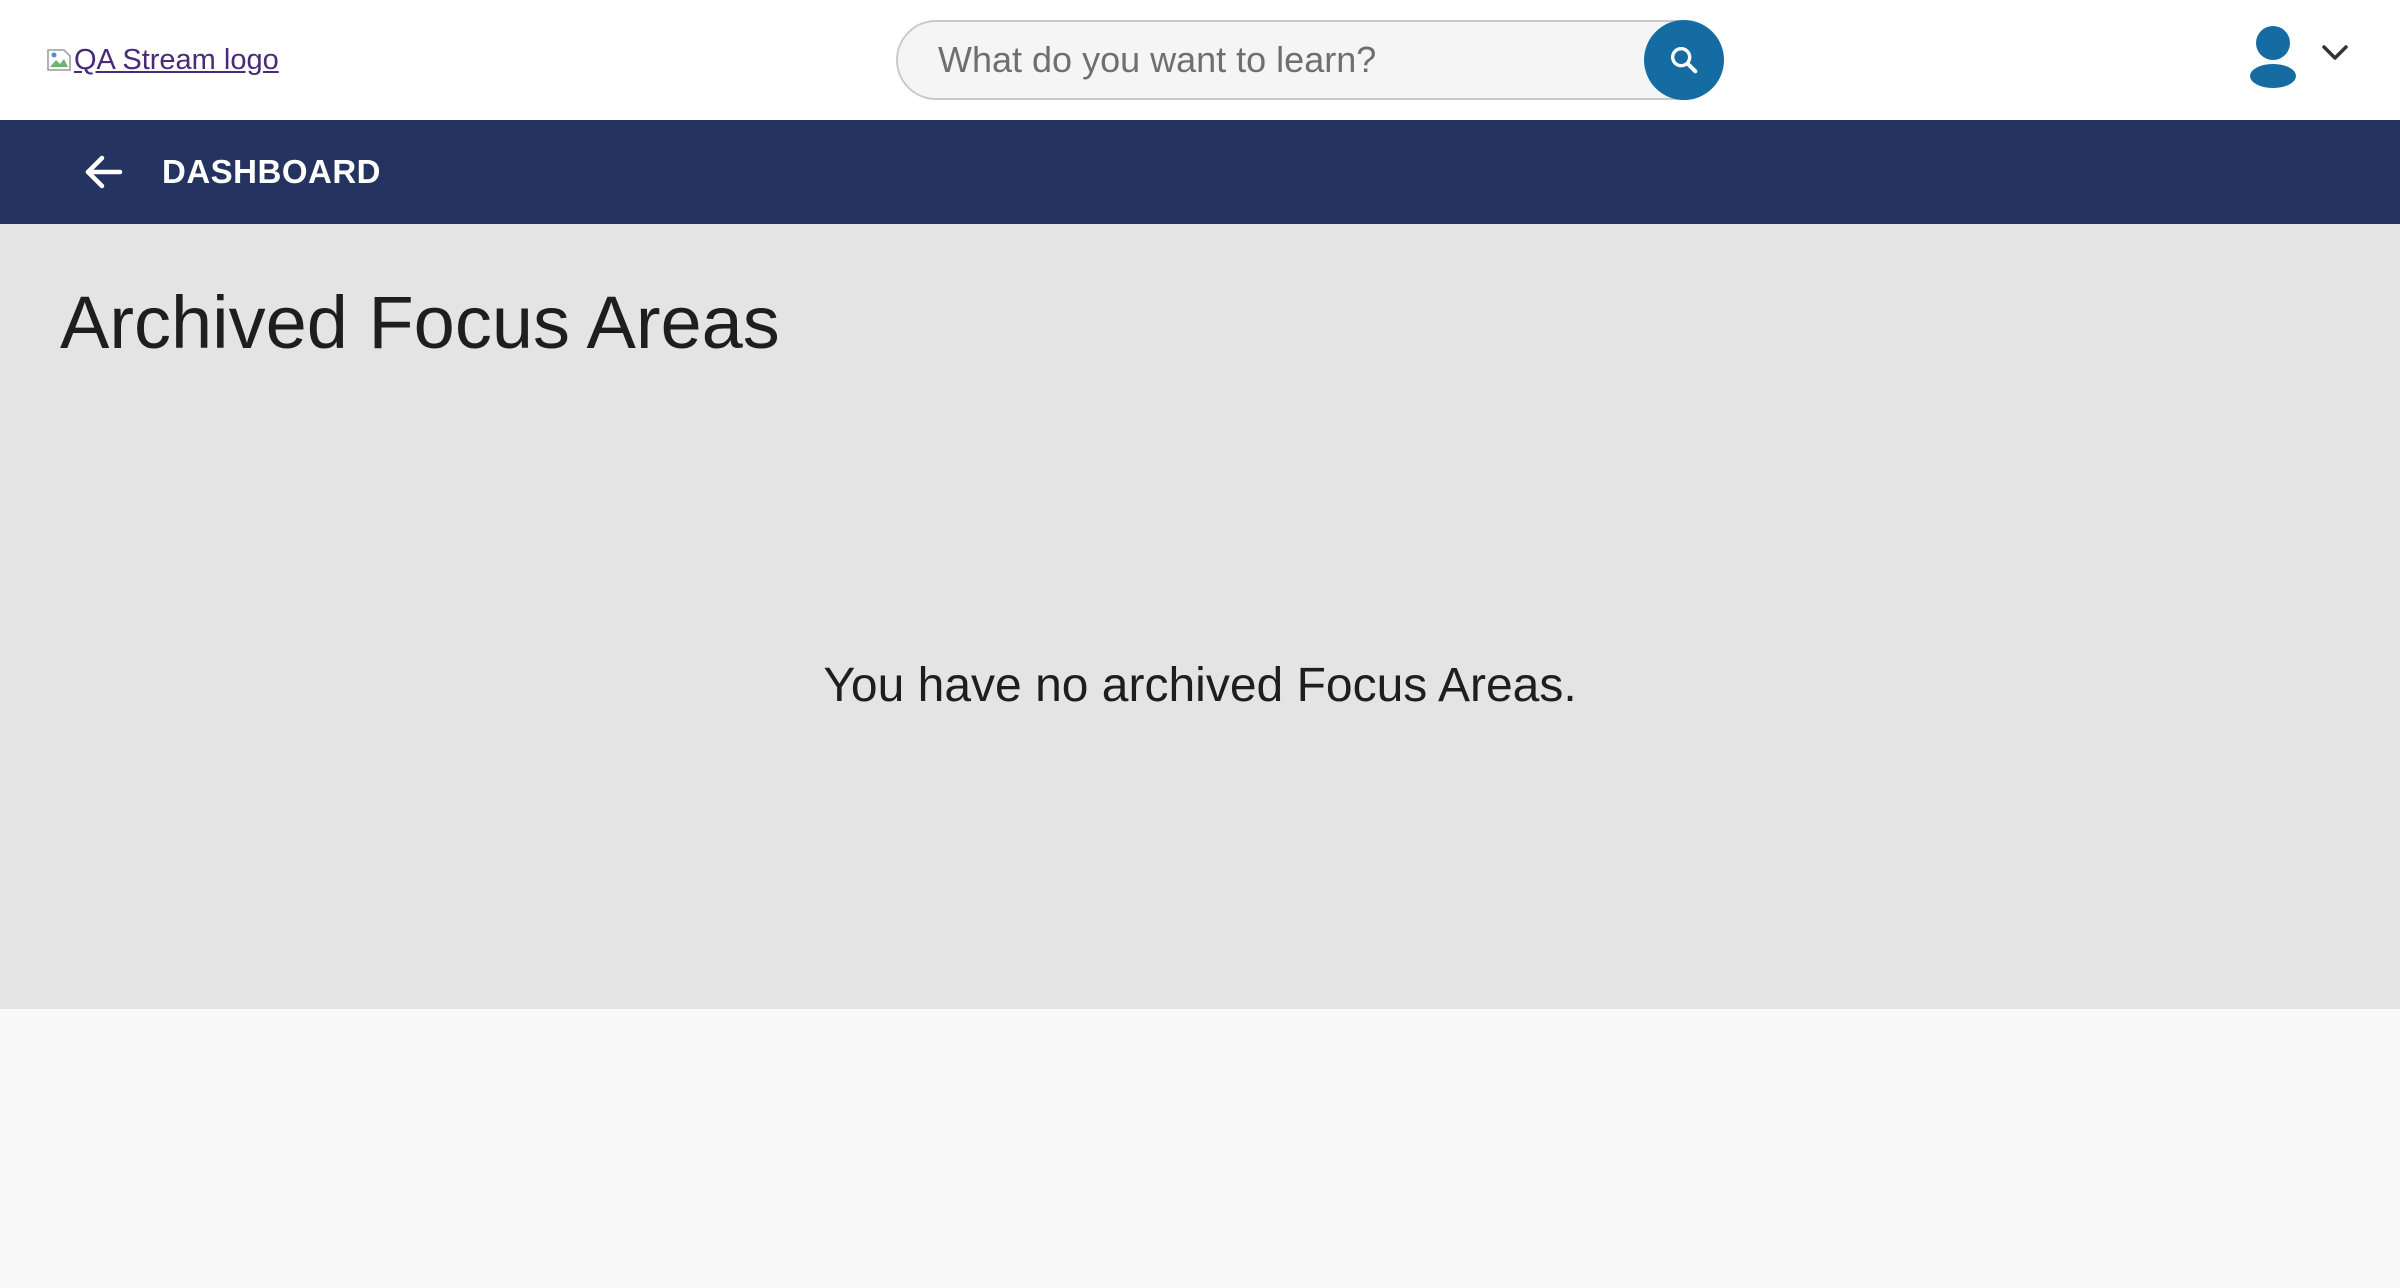 The height and width of the screenshot is (1288, 2400). Describe the element at coordinates (2335, 52) in the screenshot. I see `chevron-down-icon` at that location.